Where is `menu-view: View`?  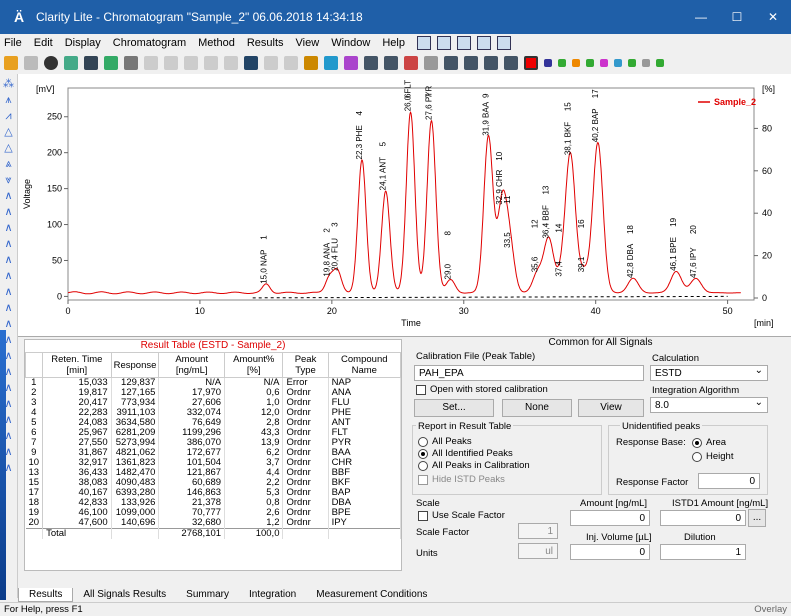
menu-view: View is located at coordinates (308, 43).